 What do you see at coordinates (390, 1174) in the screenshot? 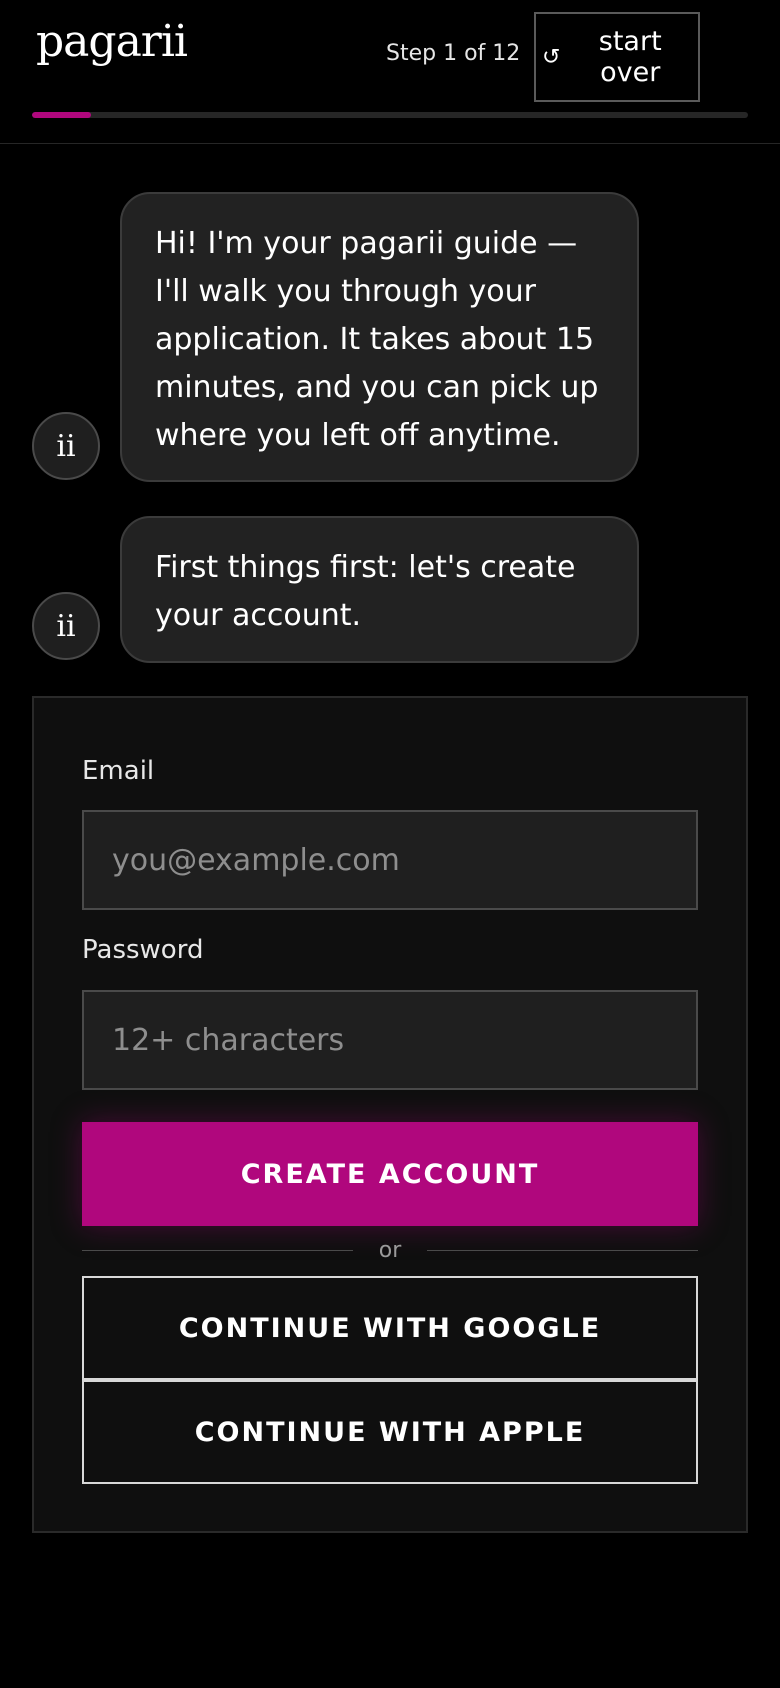
I see `create-account-button: CREATE ACCOUNT` at bounding box center [390, 1174].